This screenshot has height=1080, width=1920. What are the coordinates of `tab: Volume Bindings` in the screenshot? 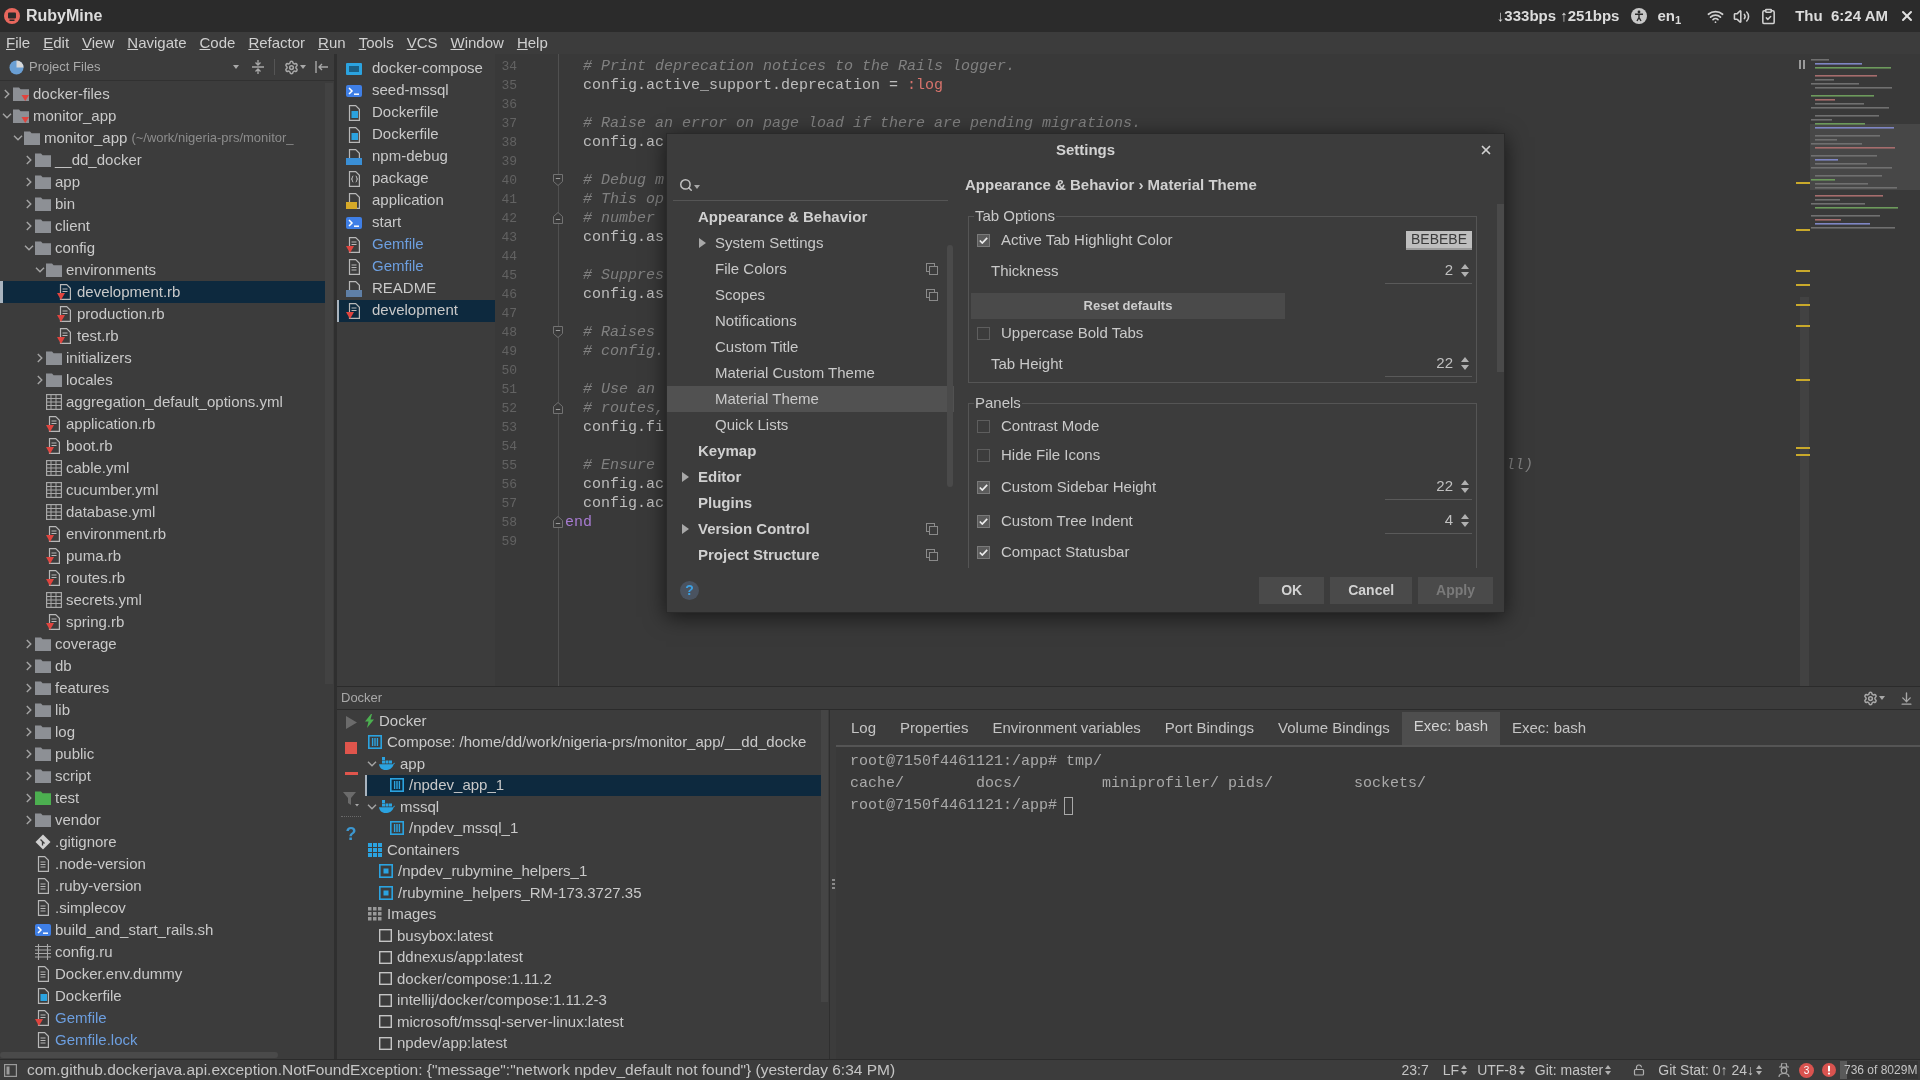 It's located at (1334, 728).